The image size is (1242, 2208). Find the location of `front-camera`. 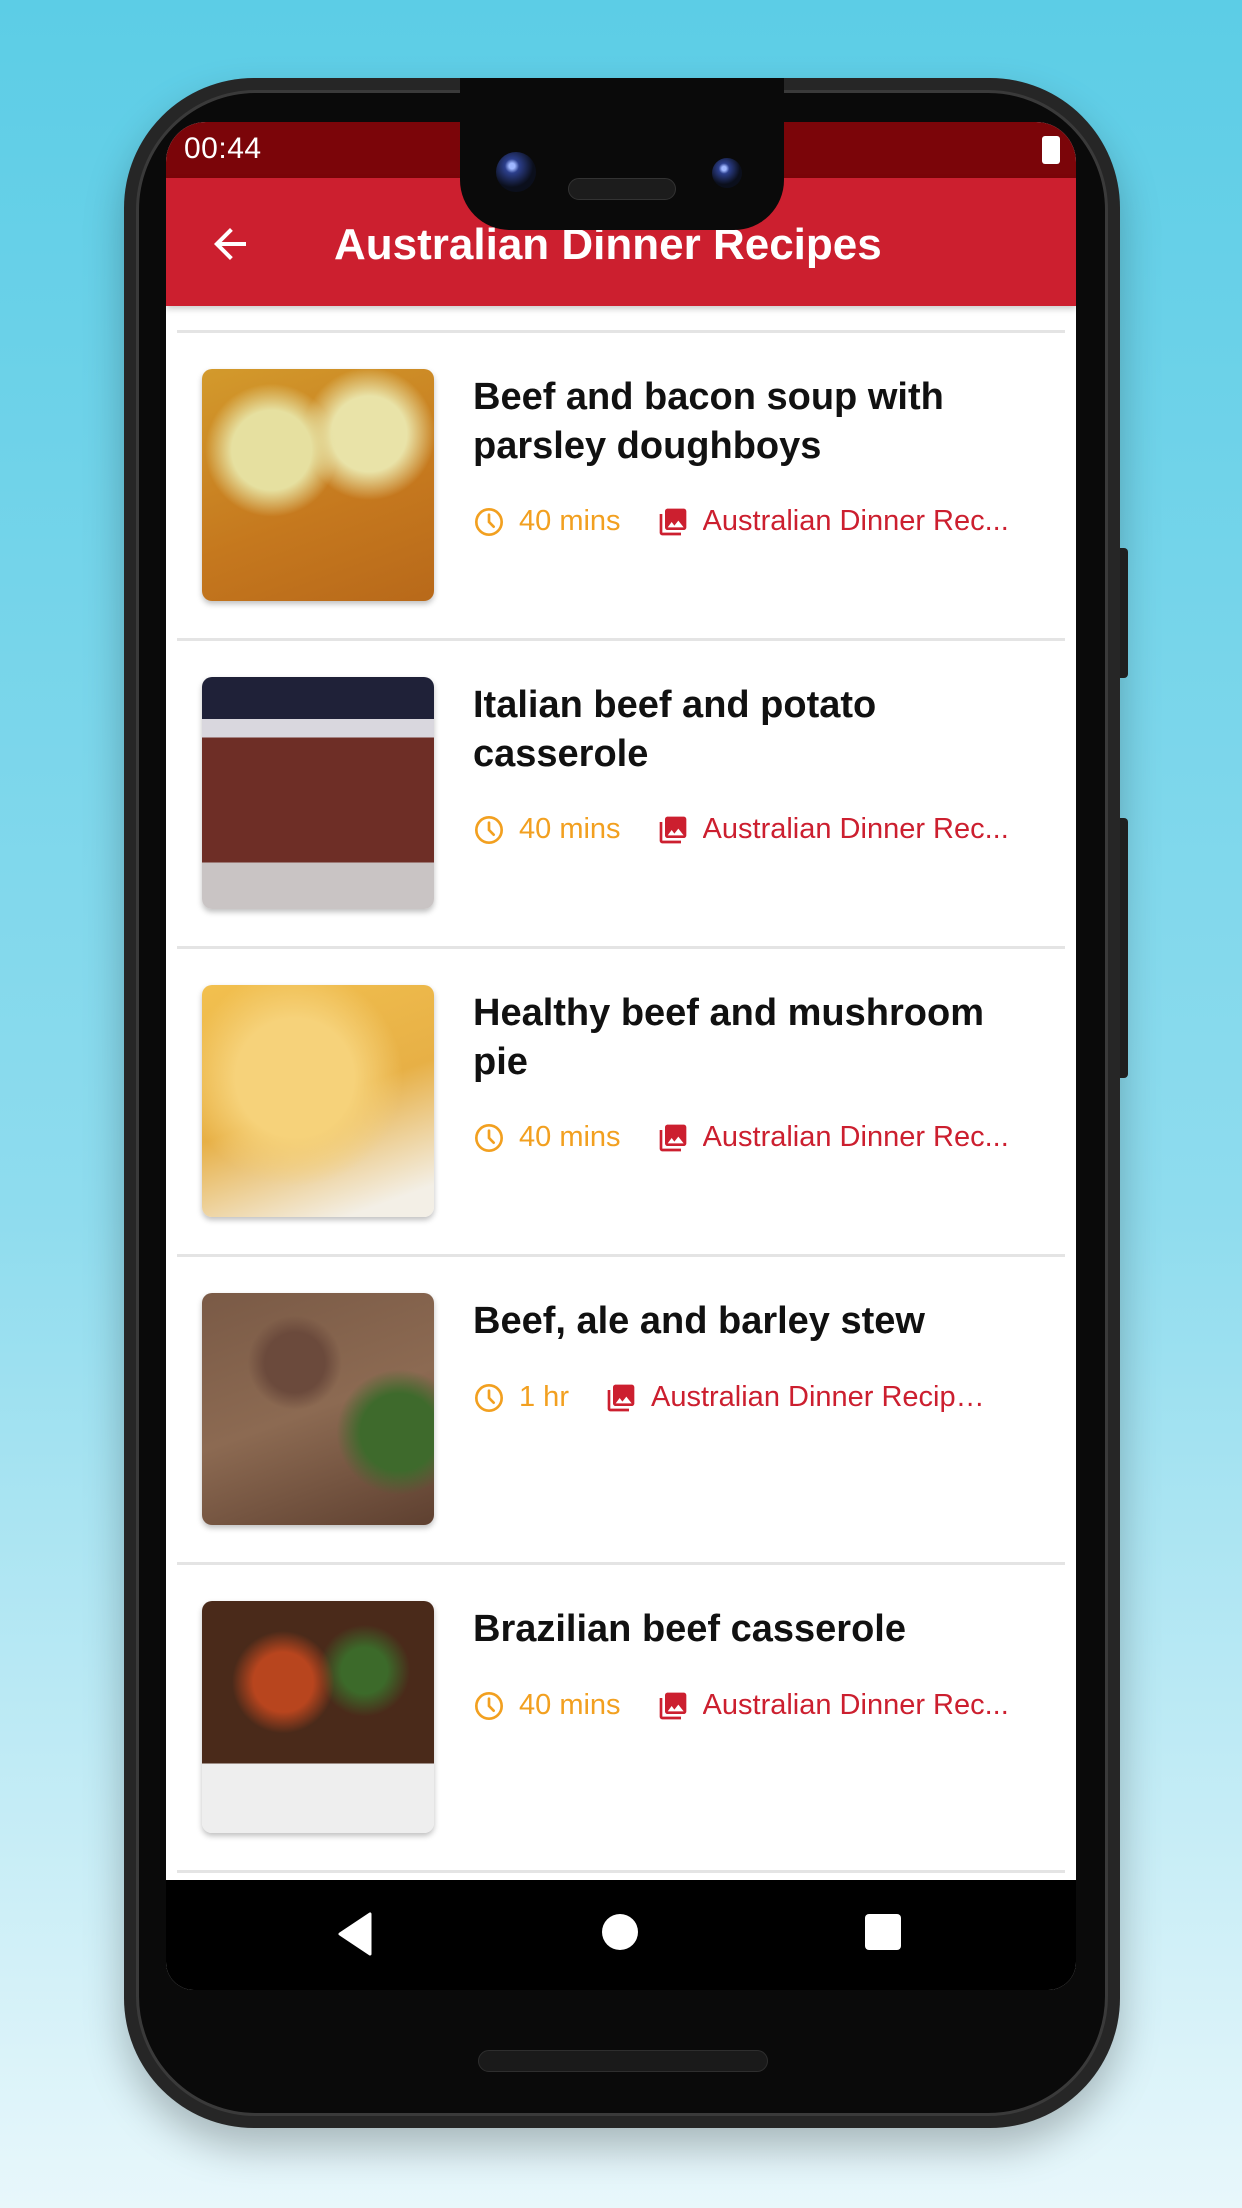

front-camera is located at coordinates (516, 172).